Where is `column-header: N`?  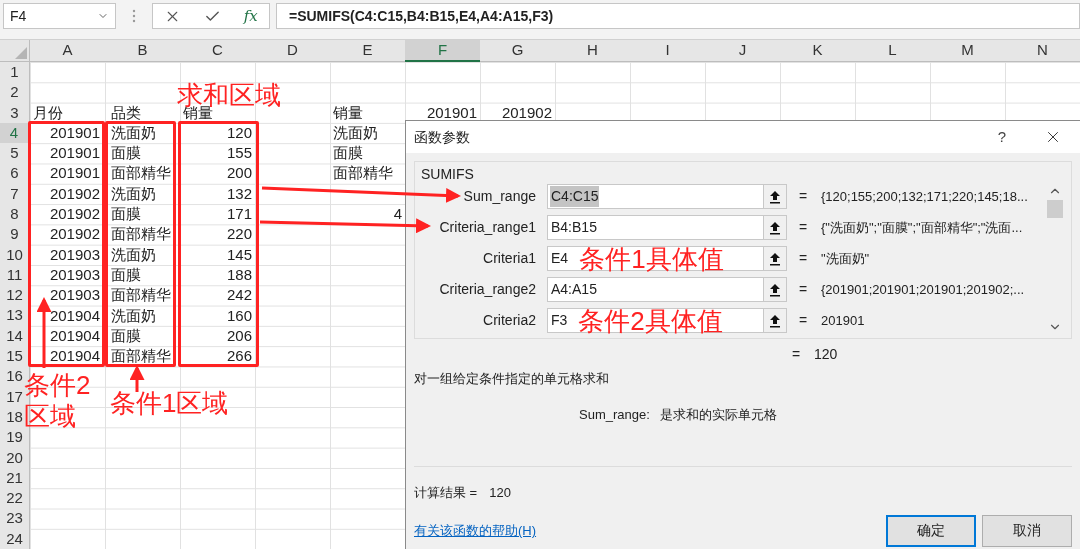
column-header: N is located at coordinates (1042, 51).